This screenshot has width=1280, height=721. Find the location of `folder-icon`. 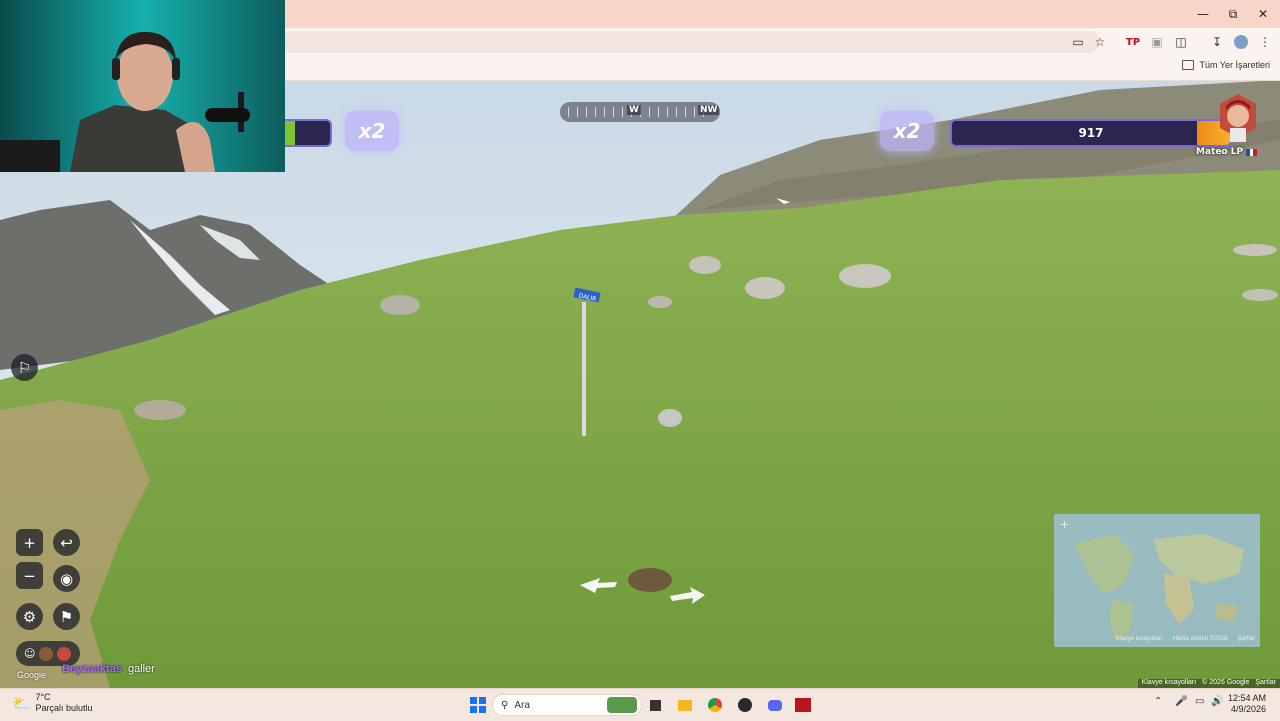

folder-icon is located at coordinates (1188, 65).